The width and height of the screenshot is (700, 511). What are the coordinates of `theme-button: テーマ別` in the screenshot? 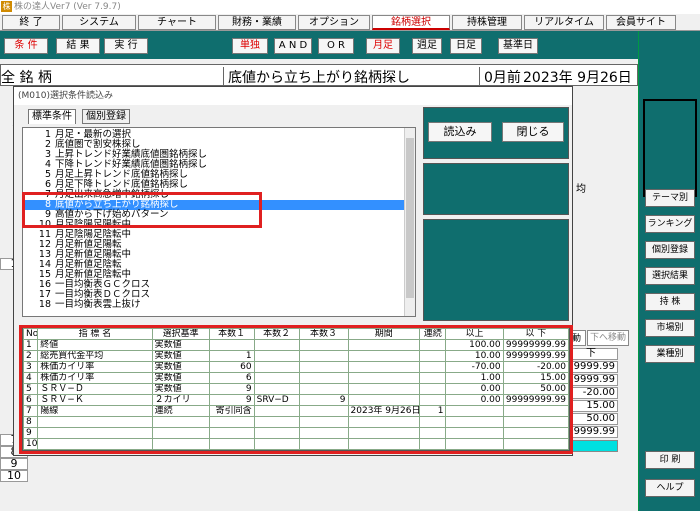 It's located at (670, 198).